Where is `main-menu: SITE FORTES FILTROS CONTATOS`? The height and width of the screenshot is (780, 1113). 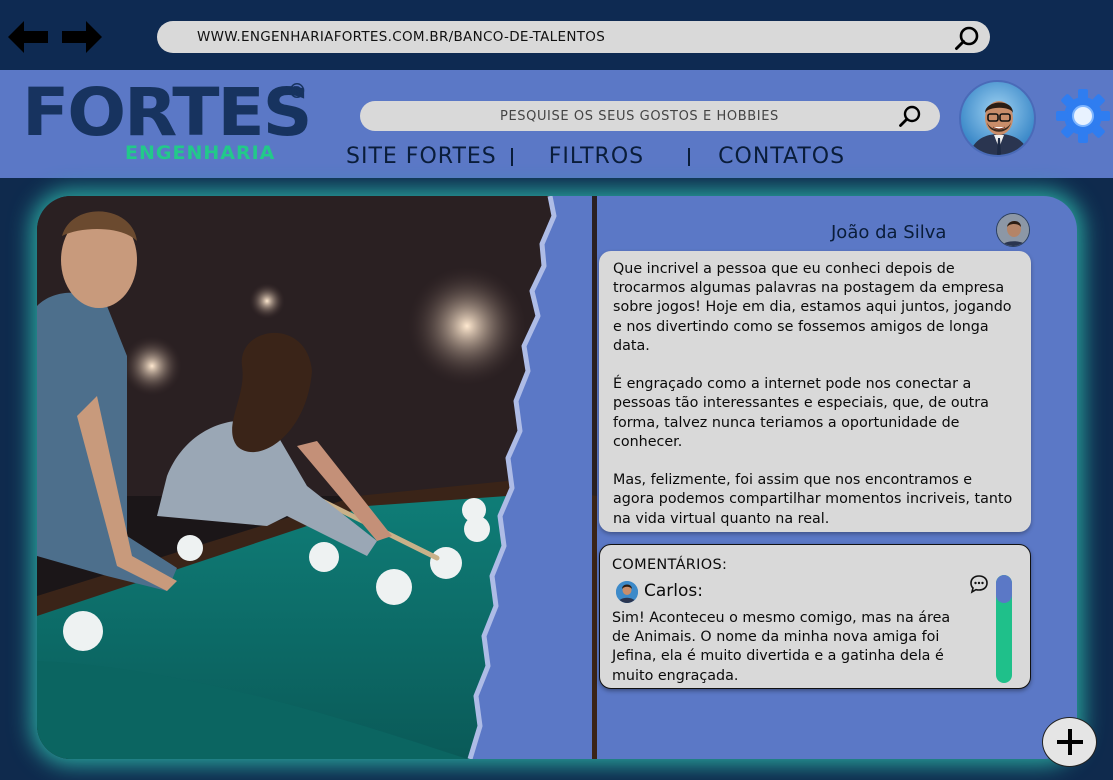 main-menu: SITE FORTES FILTROS CONTATOS is located at coordinates (595, 156).